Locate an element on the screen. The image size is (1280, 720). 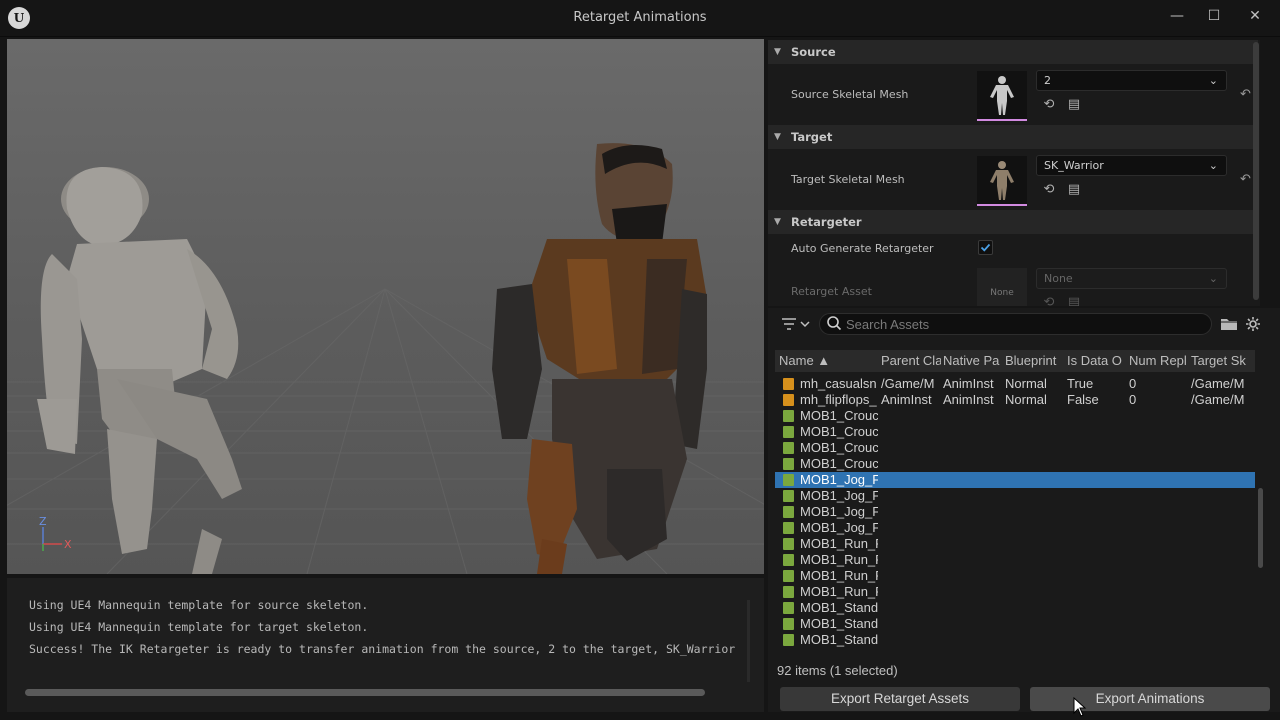
auto-generate-checkbox is located at coordinates (985, 247).